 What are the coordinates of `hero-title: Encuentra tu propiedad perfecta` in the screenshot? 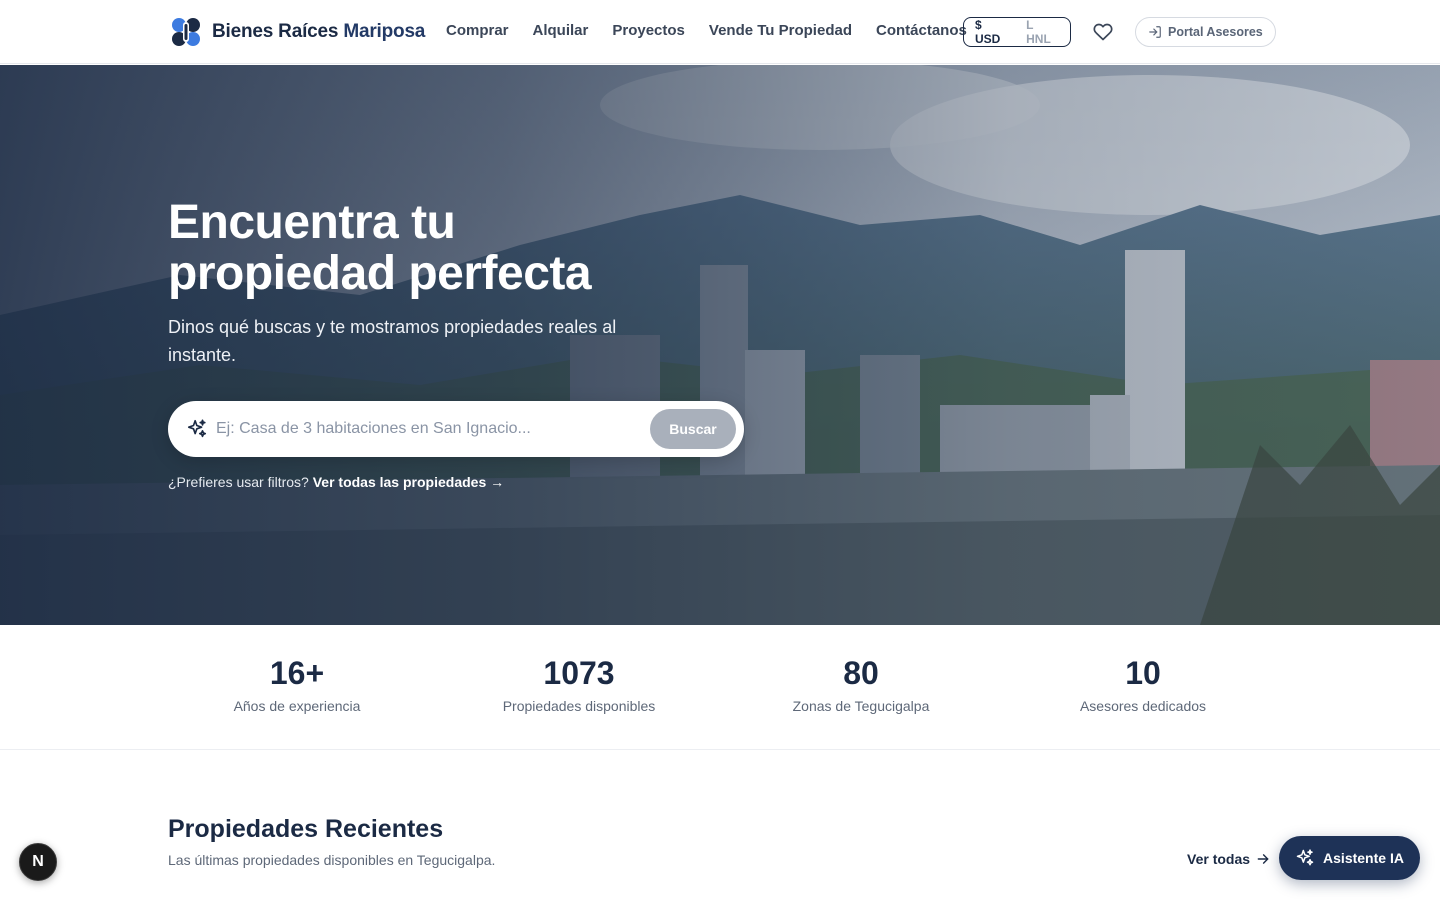 It's located at (428, 248).